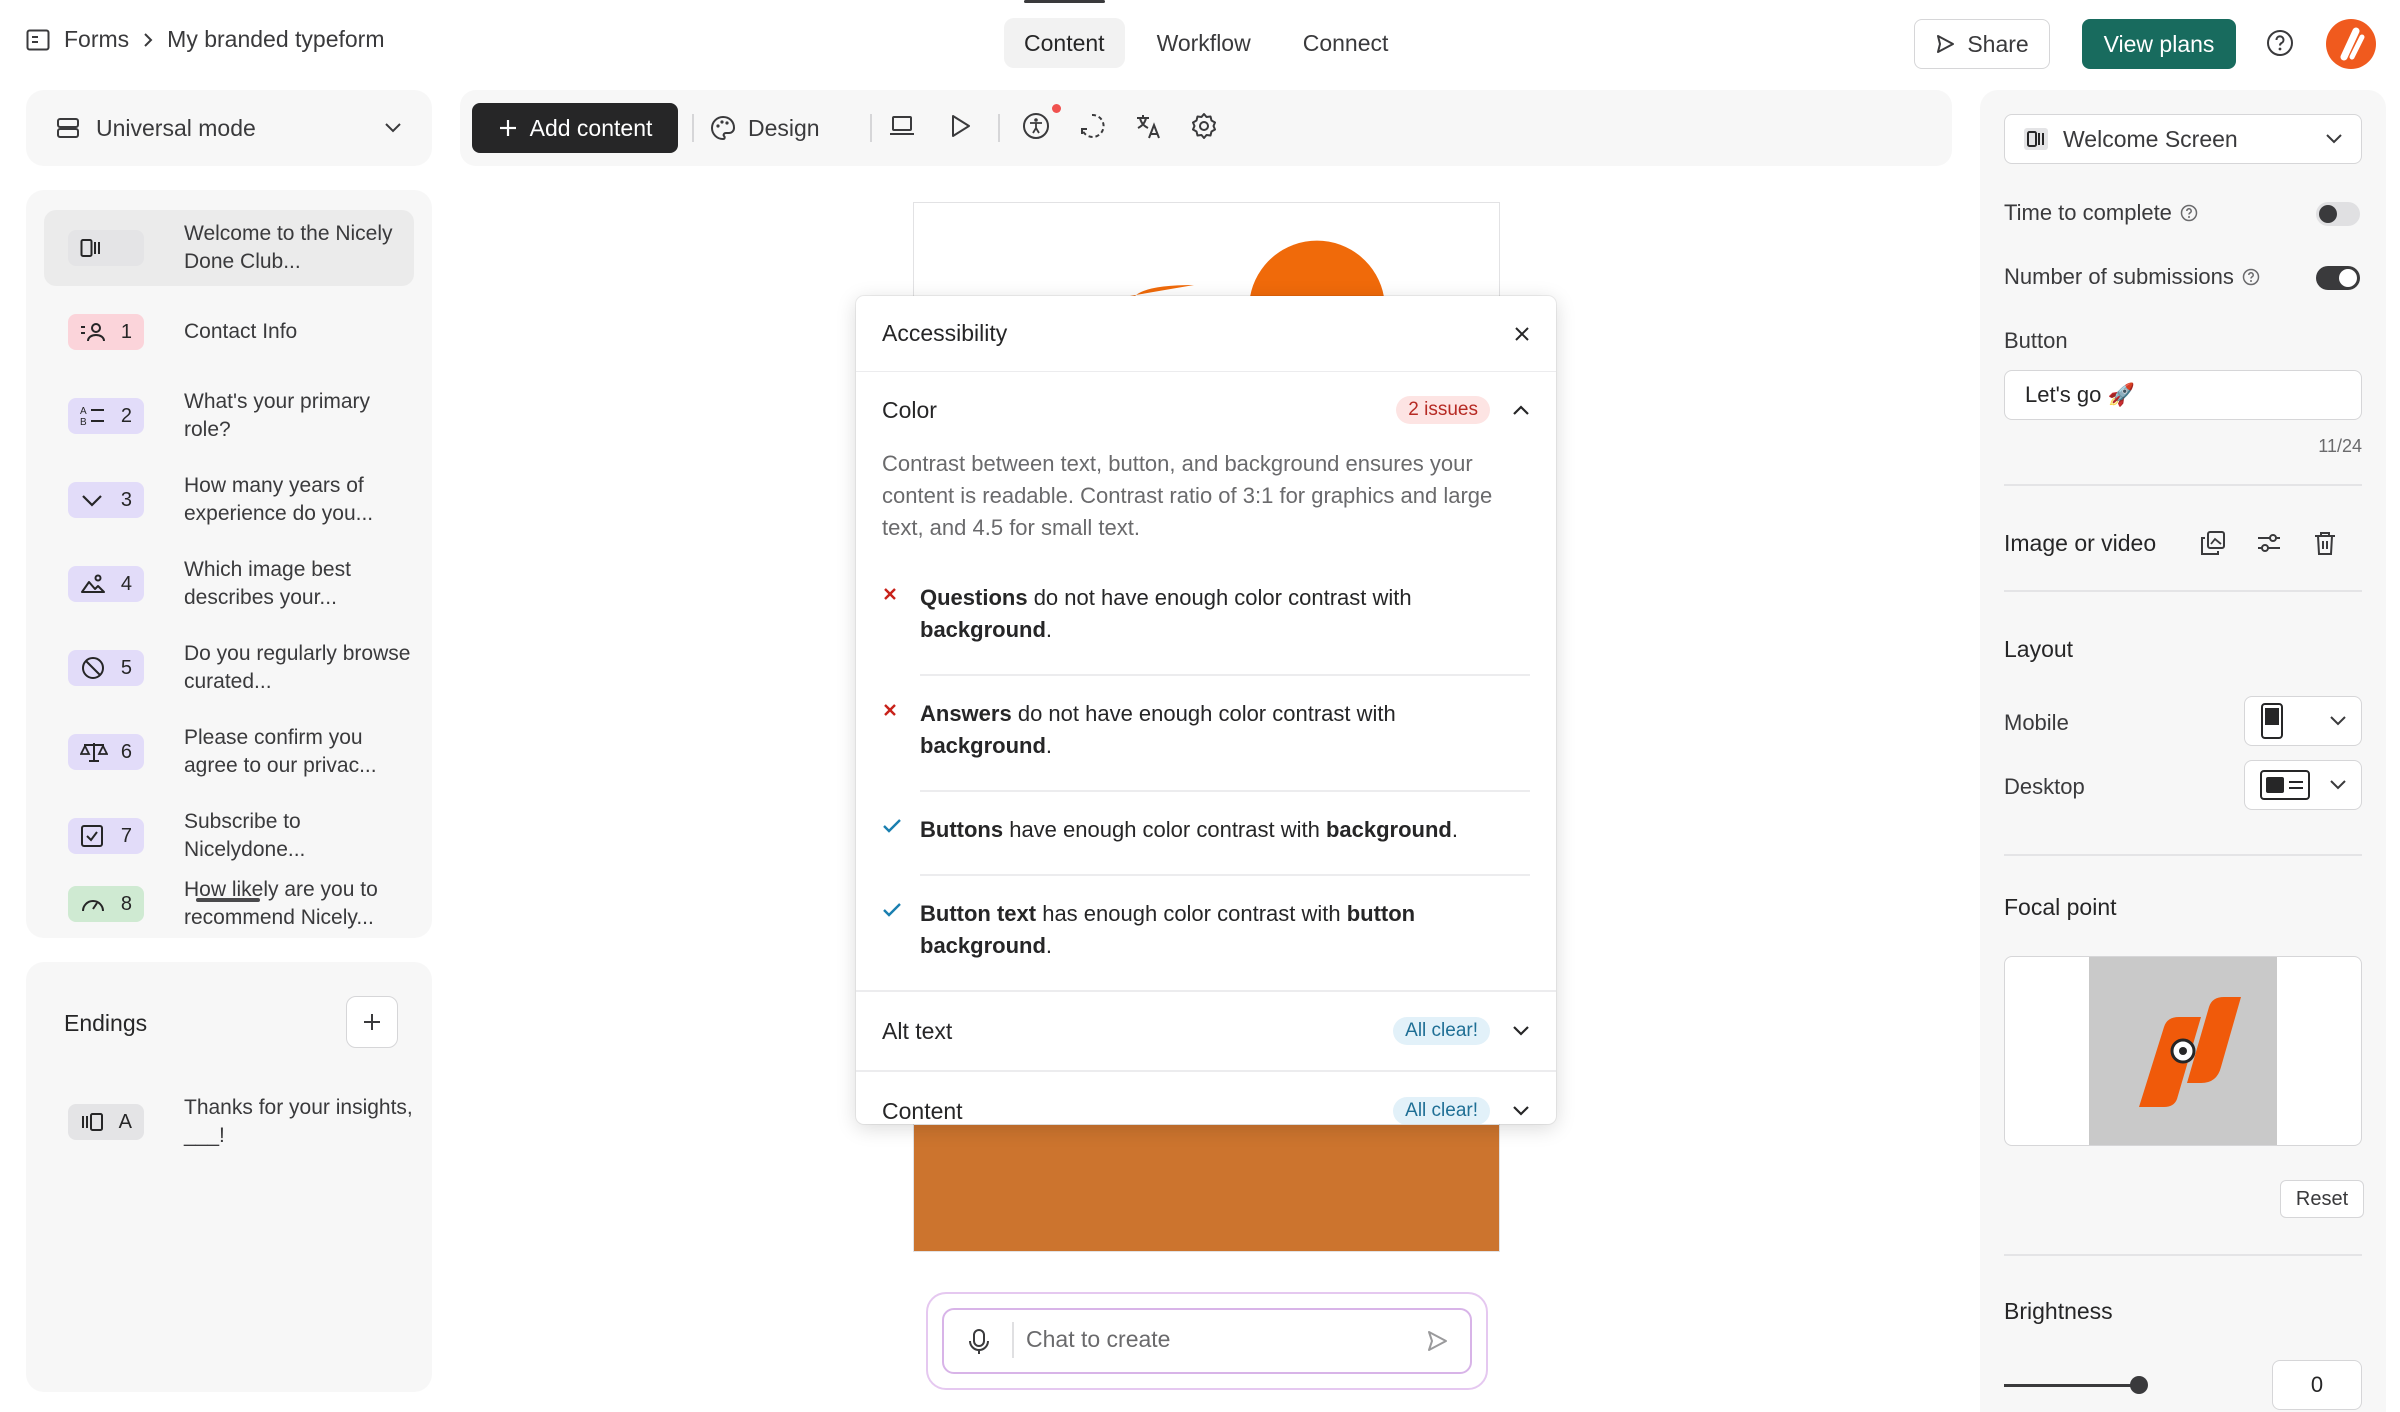 This screenshot has height=1412, width=2400. Describe the element at coordinates (2072, 1385) in the screenshot. I see `brightness-slider-track` at that location.